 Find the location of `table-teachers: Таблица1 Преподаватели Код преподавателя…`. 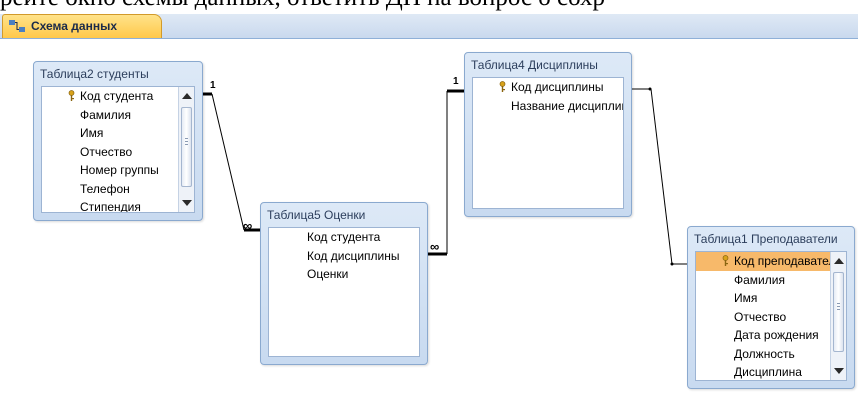

table-teachers: Таблица1 Преподаватели Код преподавателя… is located at coordinates (771, 307).